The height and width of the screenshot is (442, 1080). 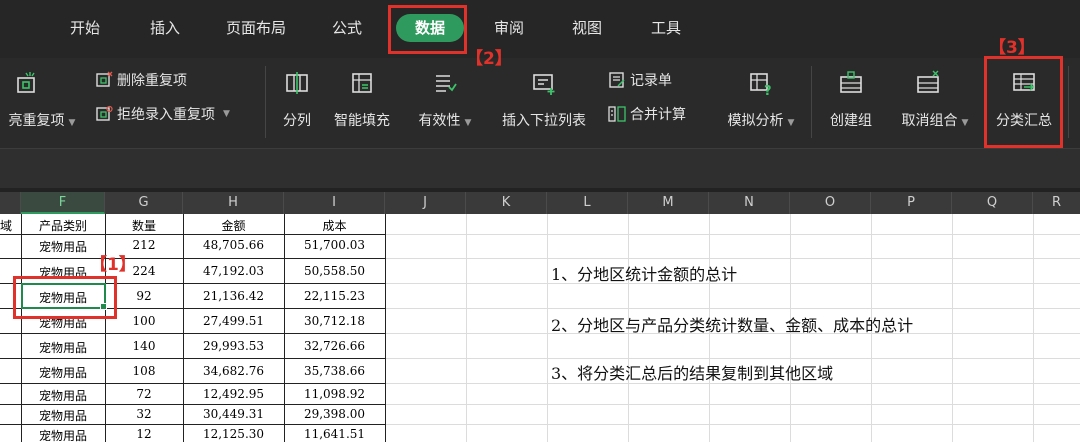 I want to click on annotation-label-step1: 【1】, so click(x=113, y=265).